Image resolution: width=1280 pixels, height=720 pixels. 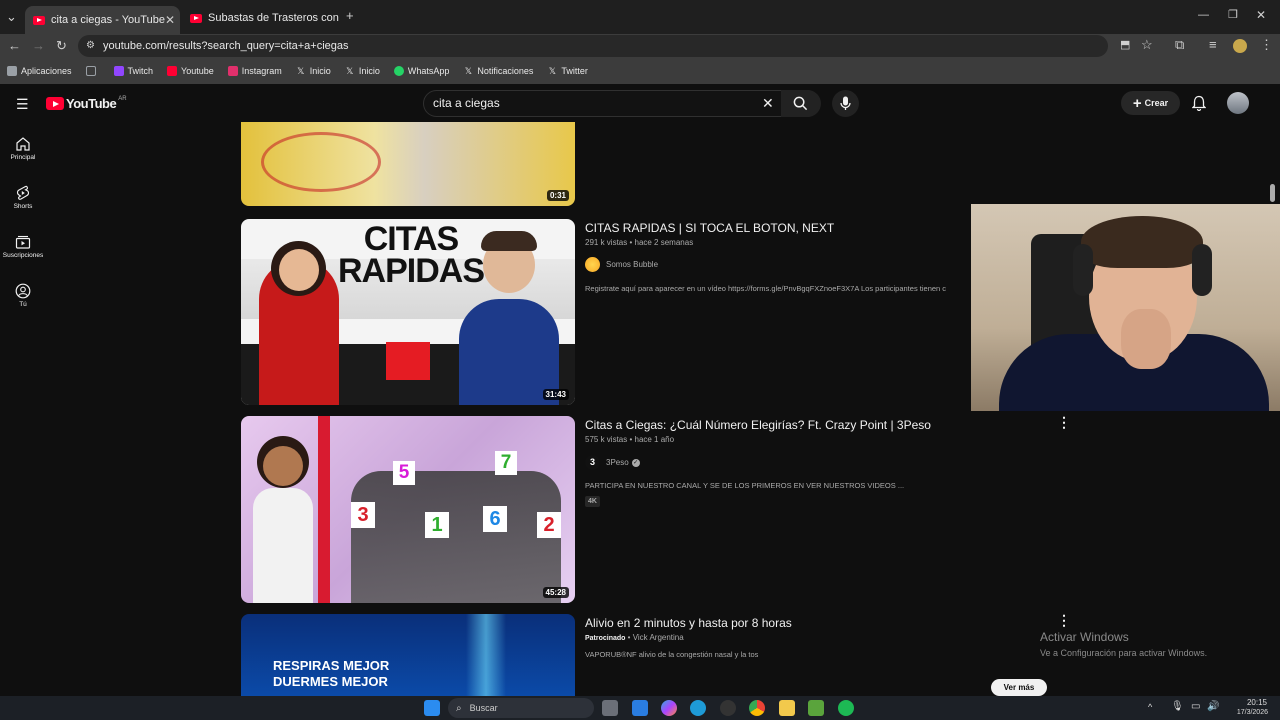 What do you see at coordinates (610, 708) in the screenshot?
I see `task-view-icon` at bounding box center [610, 708].